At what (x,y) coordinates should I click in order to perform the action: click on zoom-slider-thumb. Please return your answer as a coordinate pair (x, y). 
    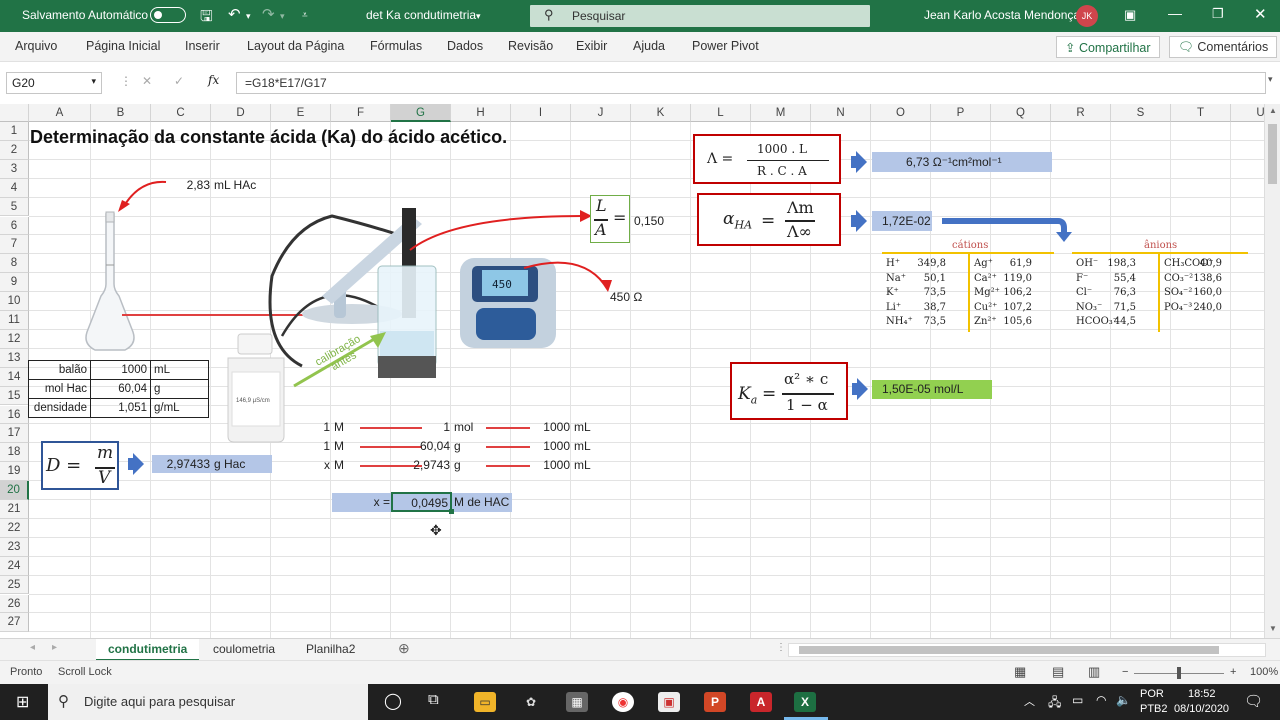
    Looking at the image, I should click on (1179, 673).